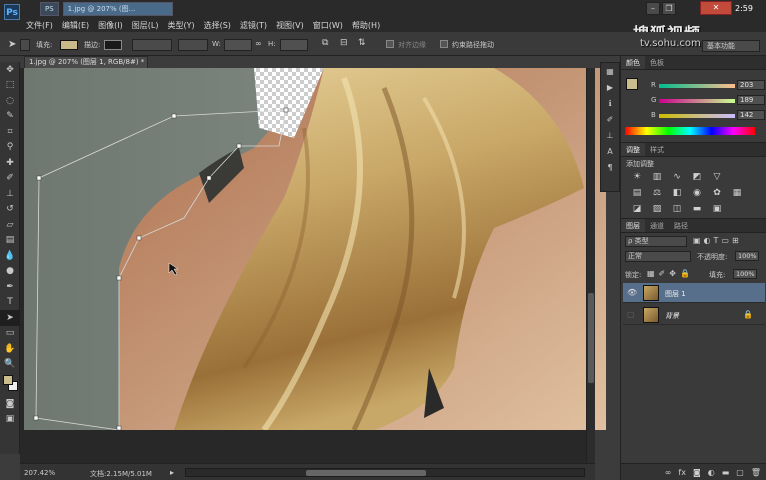  Describe the element at coordinates (10, 210) in the screenshot. I see `history-brush-tool-icon: ↺` at that location.